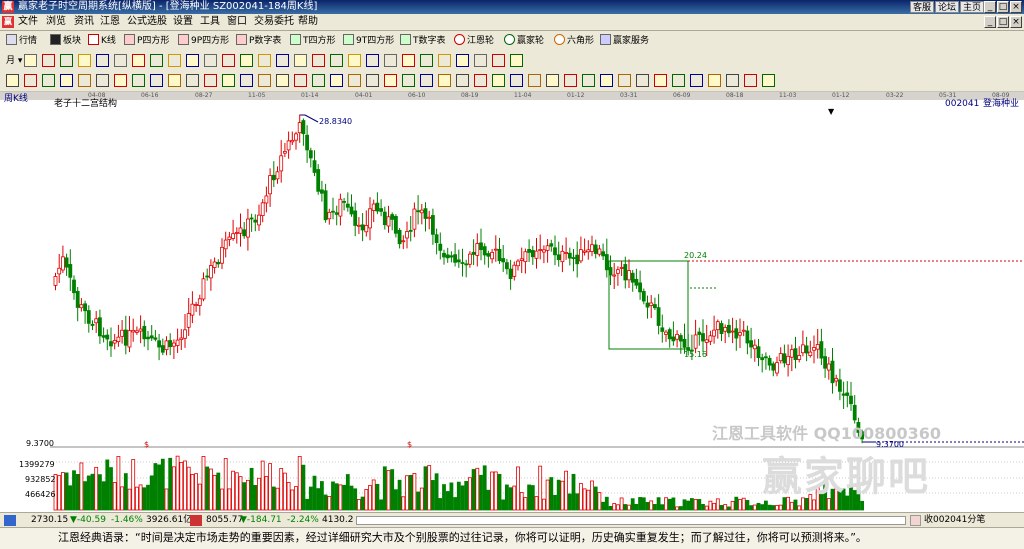 Image resolution: width=1024 pixels, height=549 pixels. What do you see at coordinates (552, 80) in the screenshot?
I see `drawing-tool-30-icon` at bounding box center [552, 80].